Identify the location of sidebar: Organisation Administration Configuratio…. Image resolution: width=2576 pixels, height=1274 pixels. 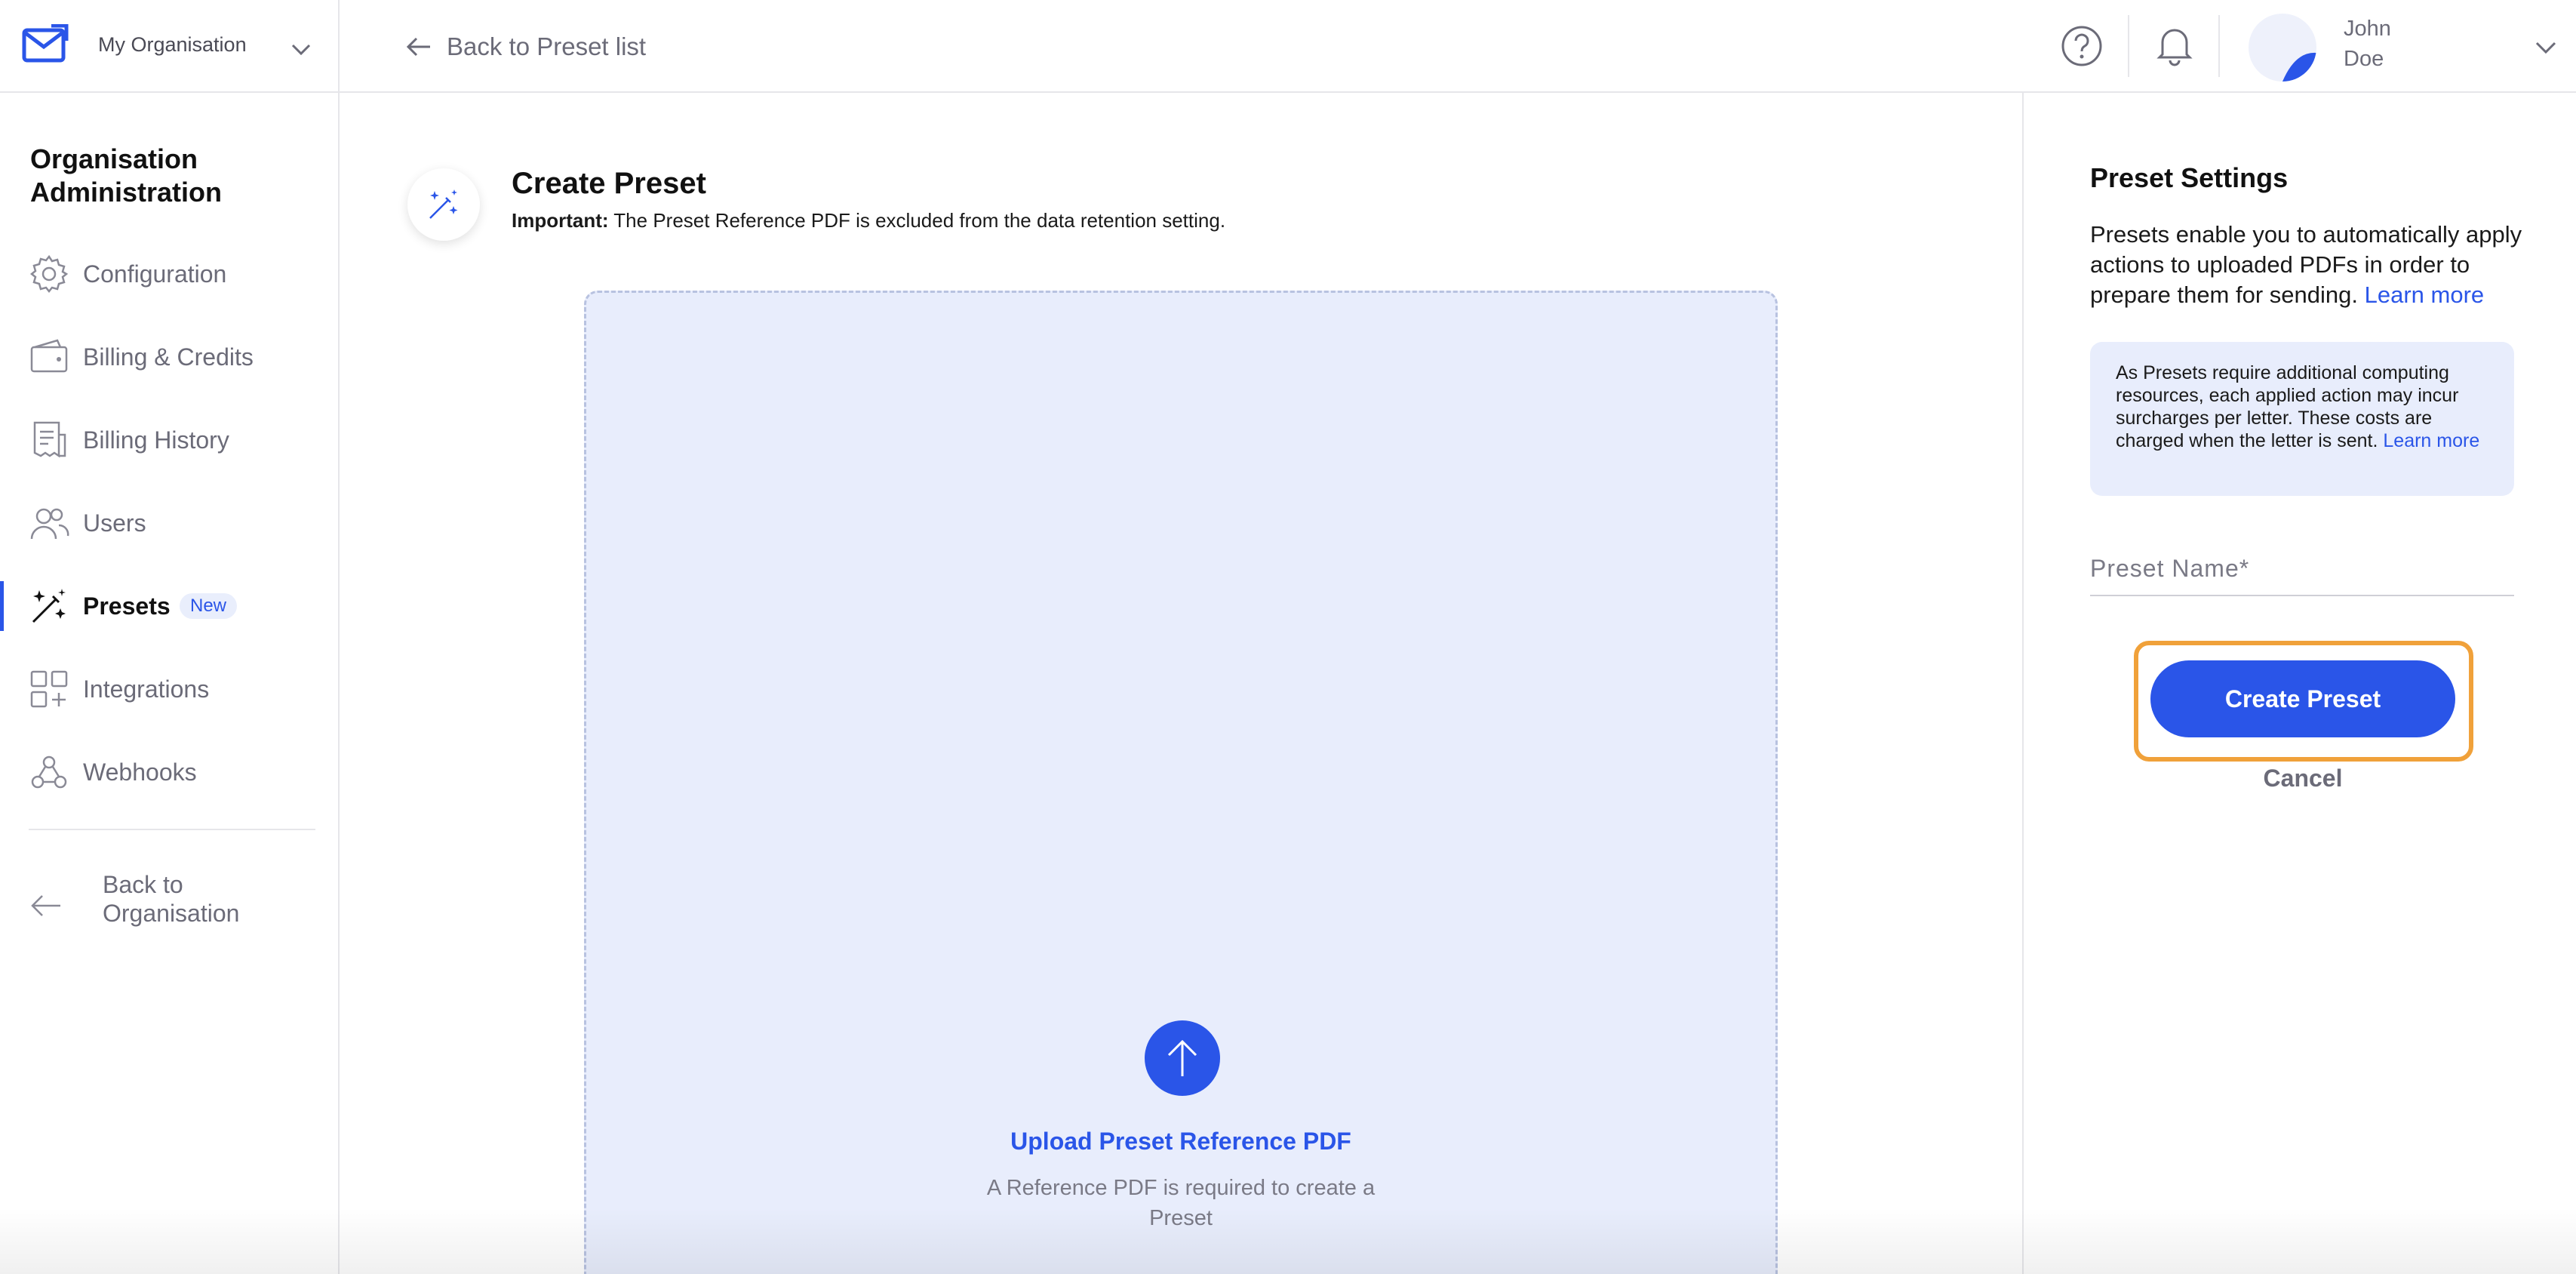
(170, 684).